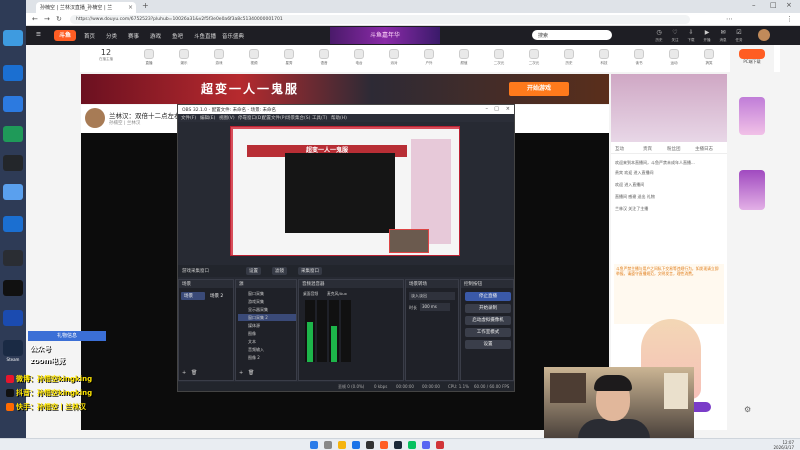 The image size is (800, 450). I want to click on browser-tab: 孙楠空 | 兰林汉直播_孙楠空 | 兰 ×, so click(86, 7).